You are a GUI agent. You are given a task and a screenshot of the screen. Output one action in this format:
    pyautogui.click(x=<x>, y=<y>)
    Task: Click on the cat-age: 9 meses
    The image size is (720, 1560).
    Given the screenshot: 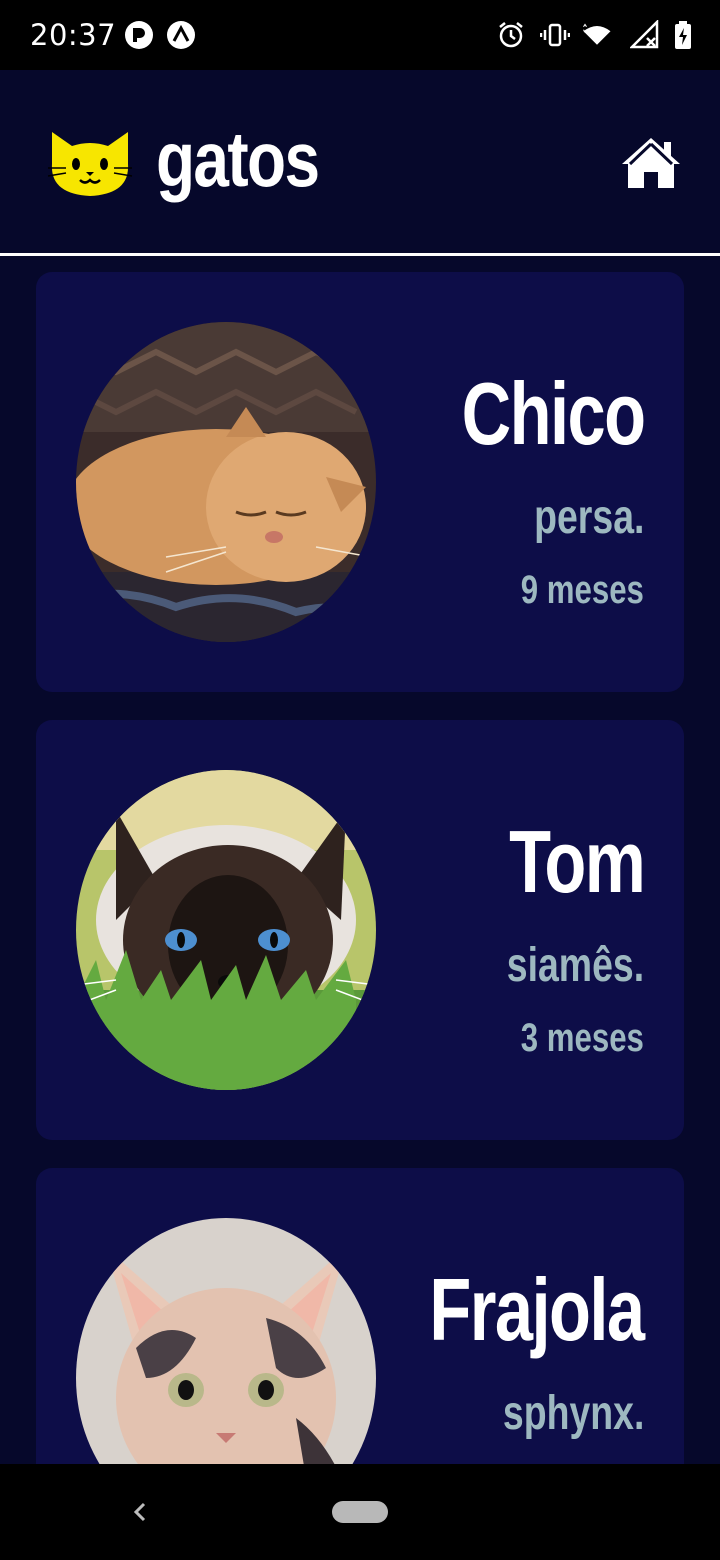 What is the action you would take?
    pyautogui.click(x=582, y=590)
    